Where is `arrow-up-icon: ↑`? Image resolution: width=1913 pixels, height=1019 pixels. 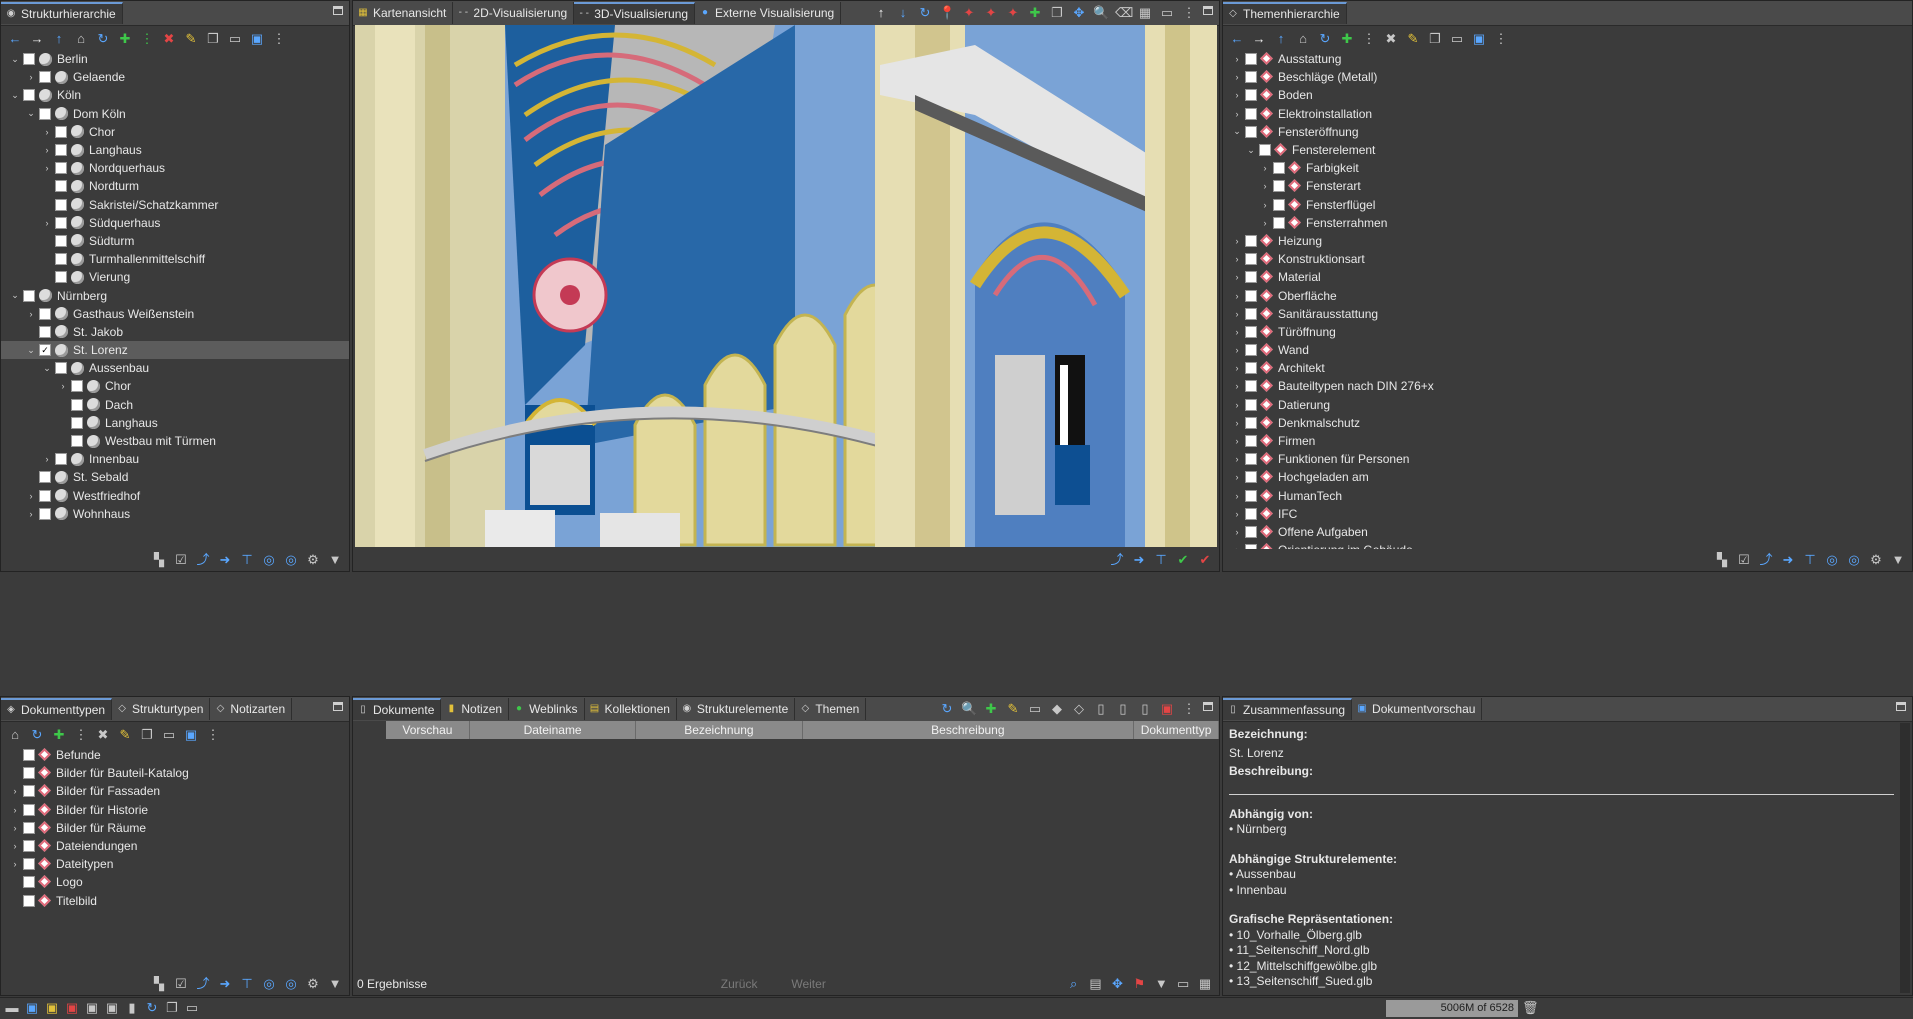
arrow-up-icon: ↑ is located at coordinates (881, 13).